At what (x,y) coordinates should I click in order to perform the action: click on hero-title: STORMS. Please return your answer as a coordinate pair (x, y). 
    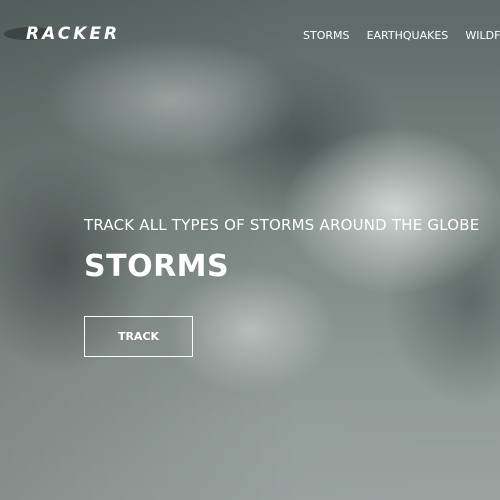
    Looking at the image, I should click on (157, 266).